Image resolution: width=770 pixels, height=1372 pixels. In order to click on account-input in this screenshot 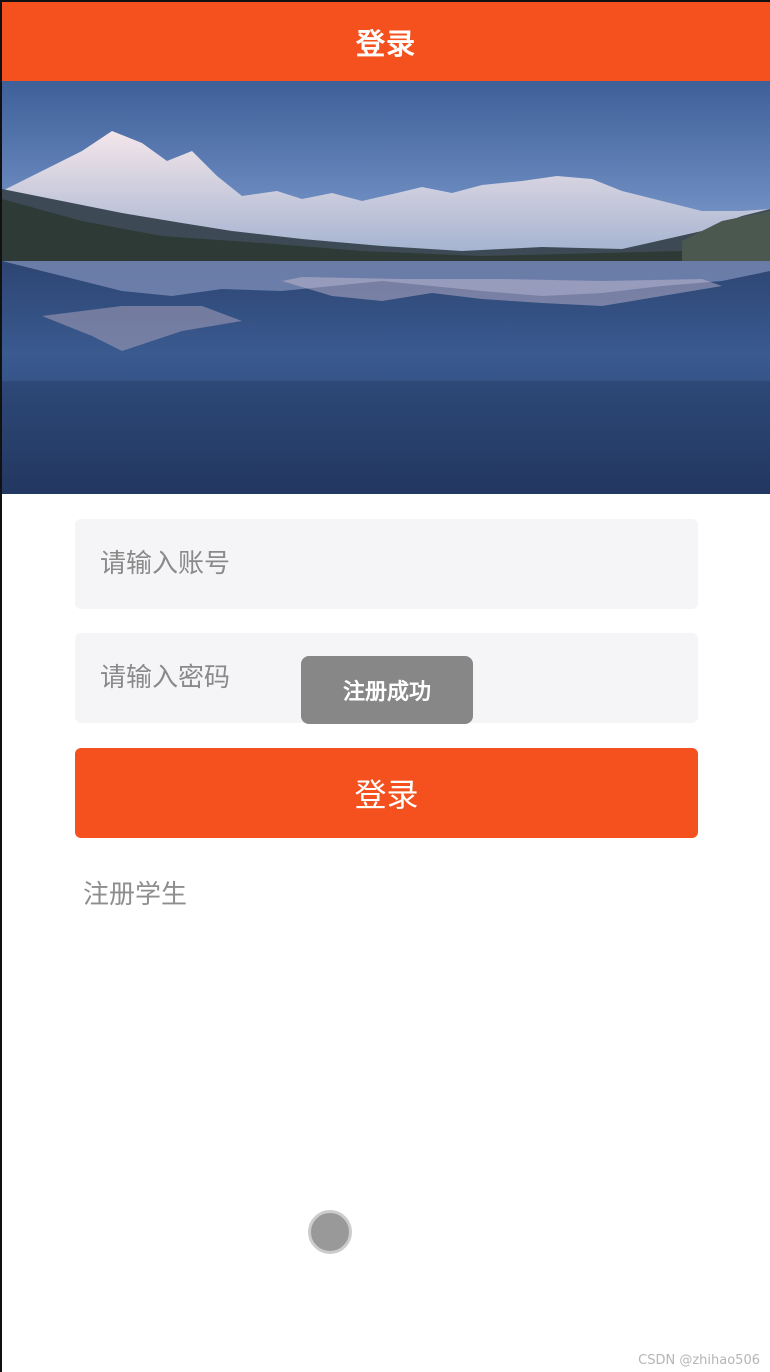, I will do `click(386, 564)`.